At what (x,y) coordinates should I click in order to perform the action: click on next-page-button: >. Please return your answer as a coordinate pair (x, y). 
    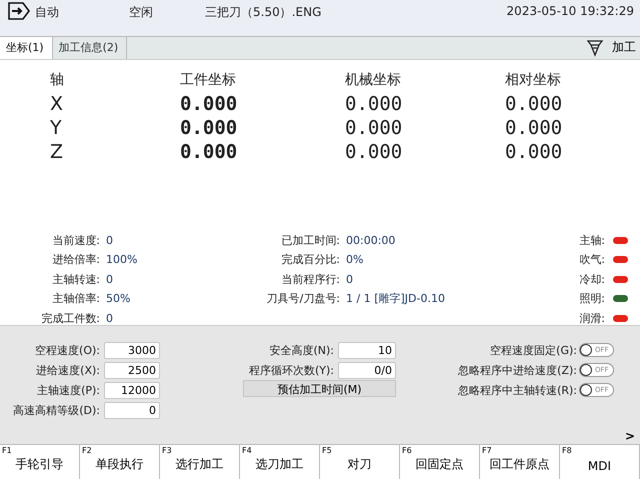
    Looking at the image, I should click on (630, 436).